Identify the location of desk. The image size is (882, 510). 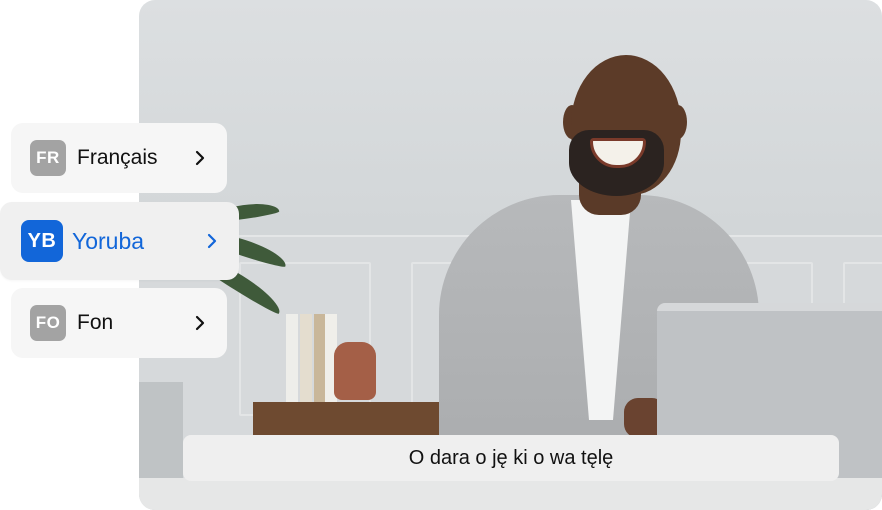
(510, 494).